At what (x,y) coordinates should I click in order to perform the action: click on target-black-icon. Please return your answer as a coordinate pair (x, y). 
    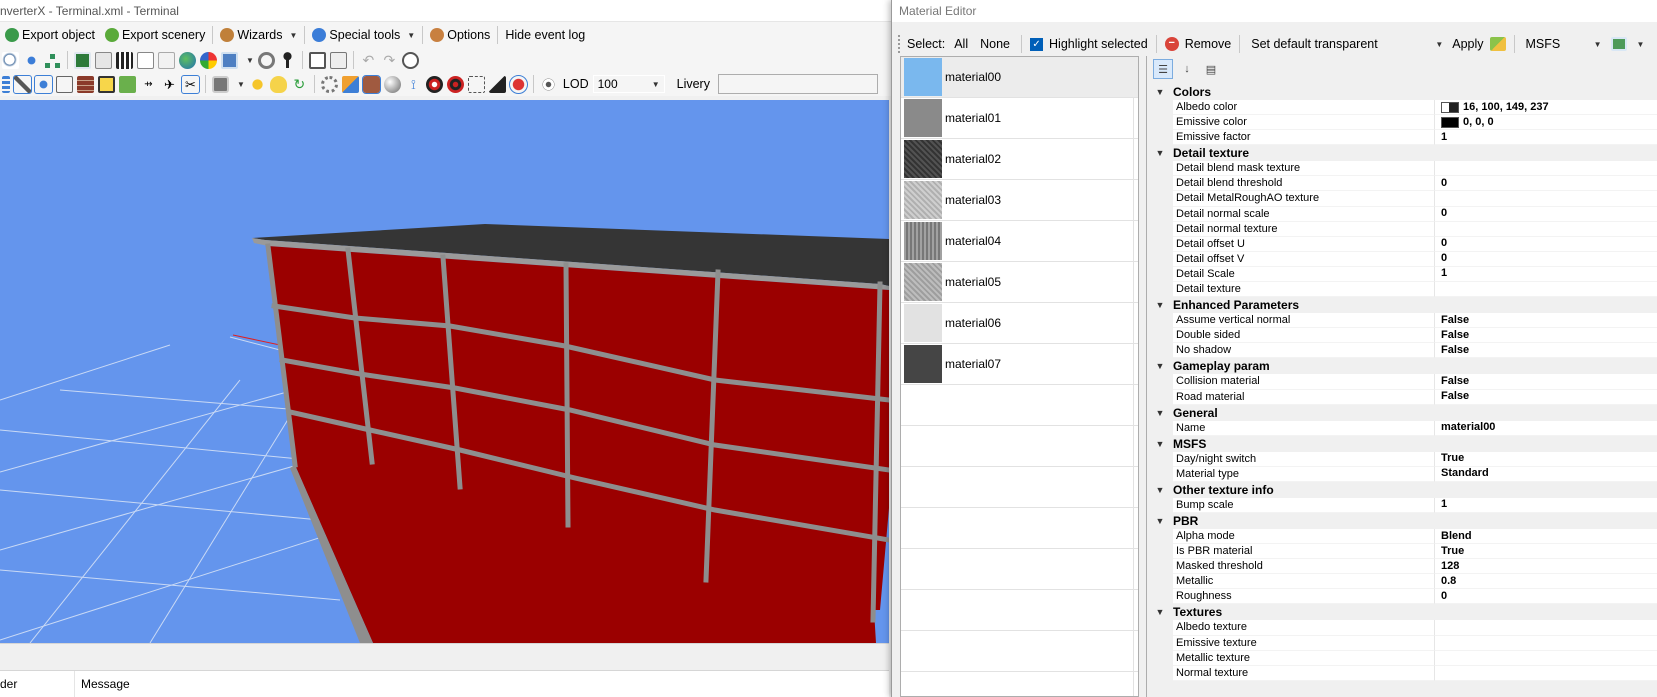
    Looking at the image, I should click on (455, 84).